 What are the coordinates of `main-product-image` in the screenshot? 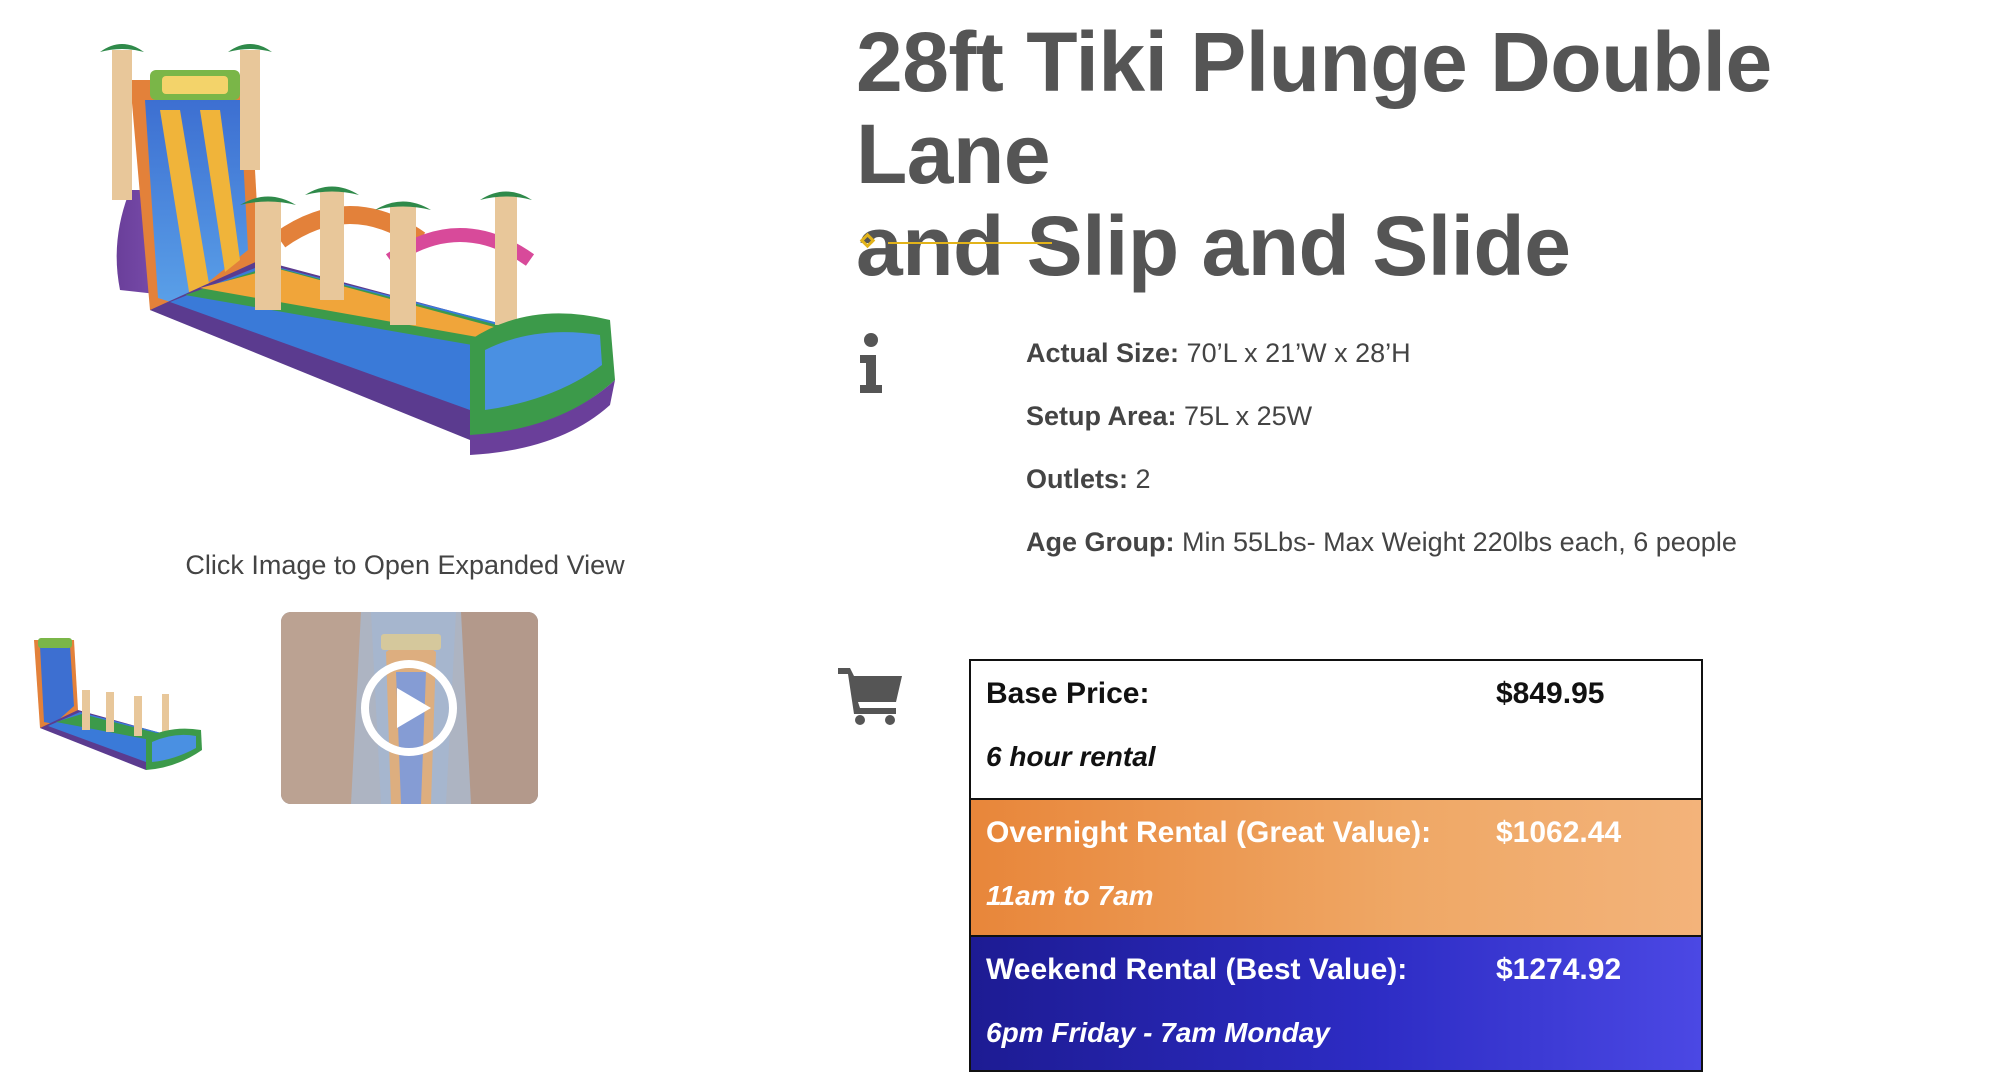 It's located at (400, 255).